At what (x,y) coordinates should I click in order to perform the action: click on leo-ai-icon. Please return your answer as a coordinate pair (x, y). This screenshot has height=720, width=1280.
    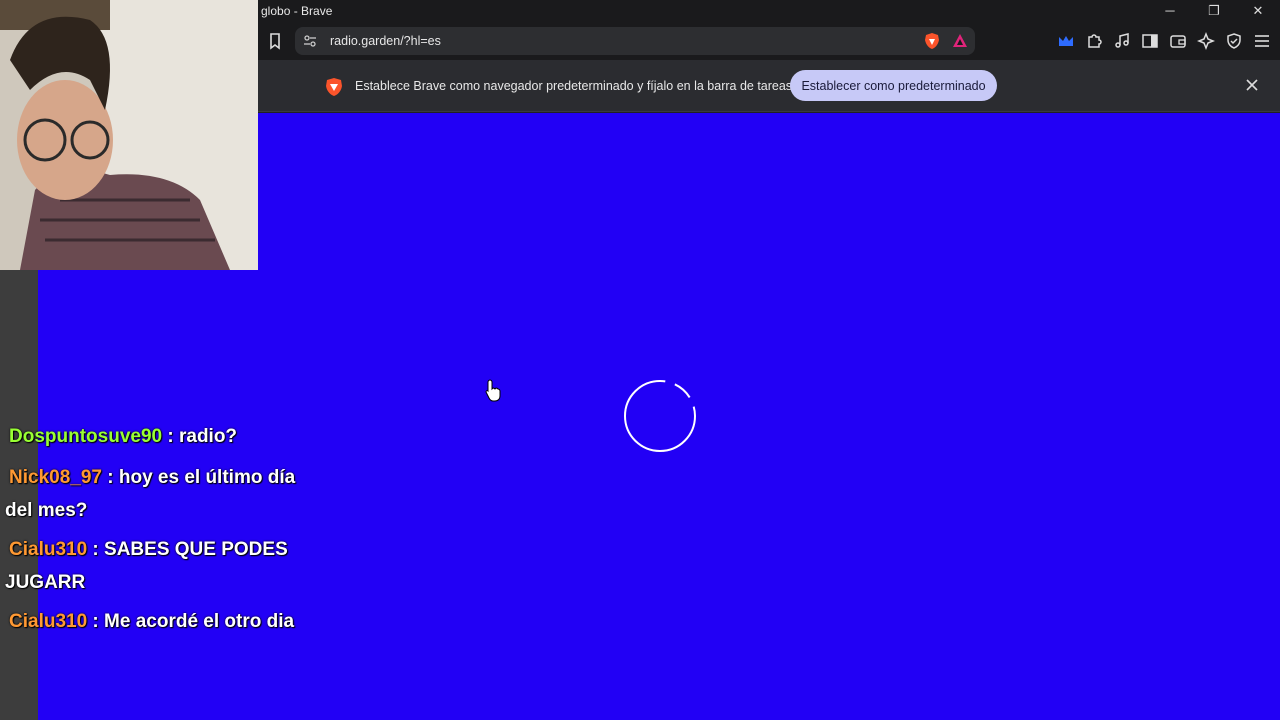
    Looking at the image, I should click on (1206, 41).